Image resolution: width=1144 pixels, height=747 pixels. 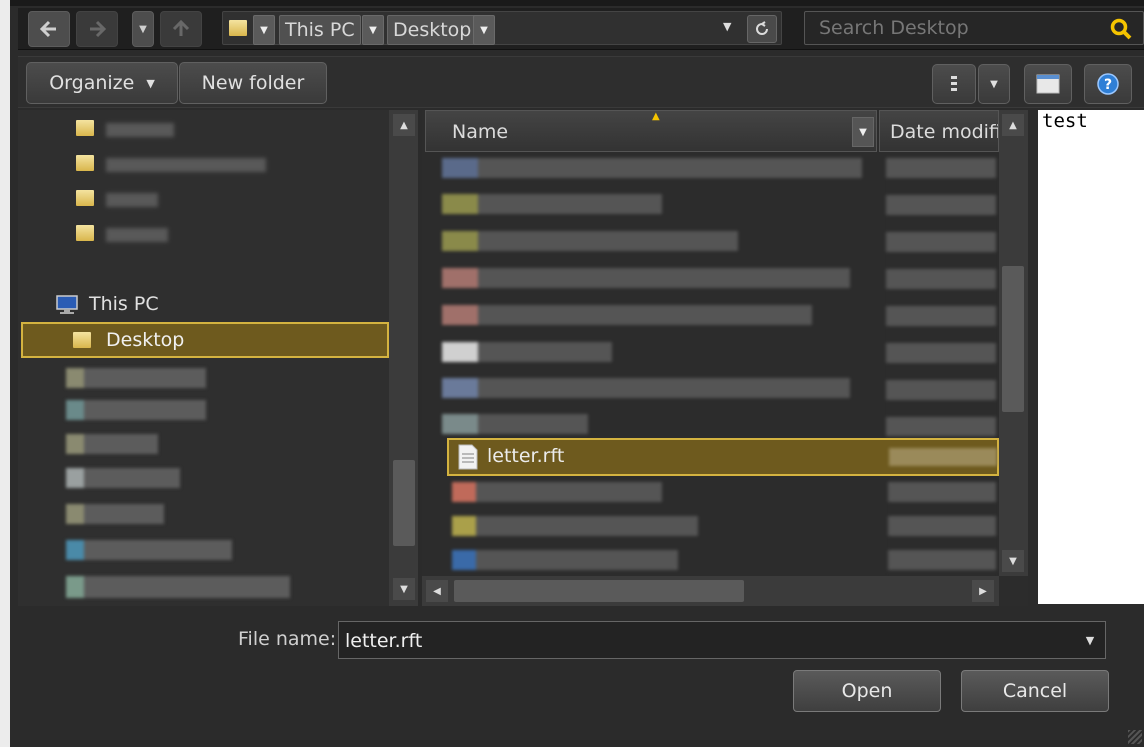 I want to click on file-row-selected: letter.rft, so click(x=723, y=457).